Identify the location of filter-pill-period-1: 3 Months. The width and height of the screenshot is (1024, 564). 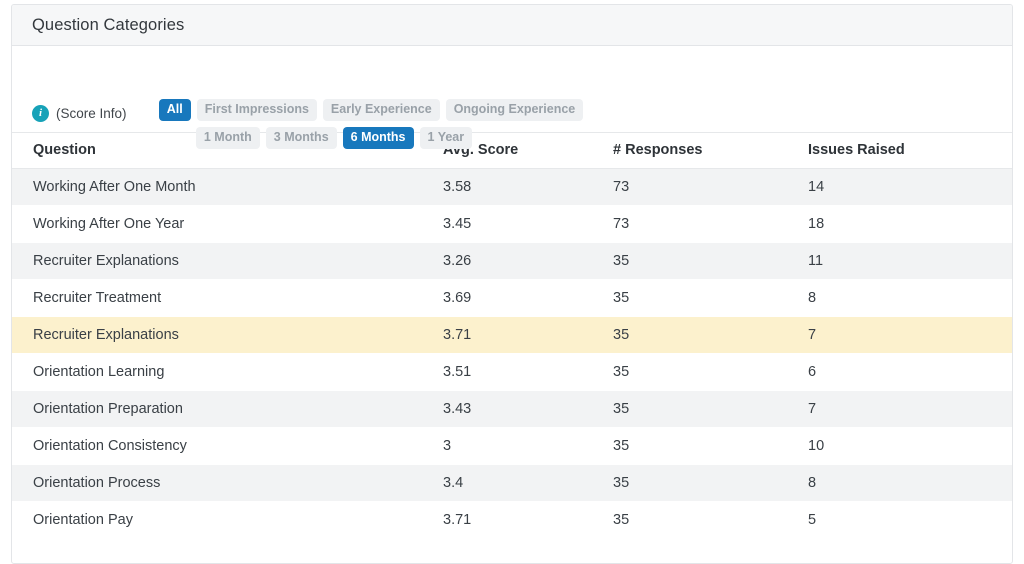
(301, 138).